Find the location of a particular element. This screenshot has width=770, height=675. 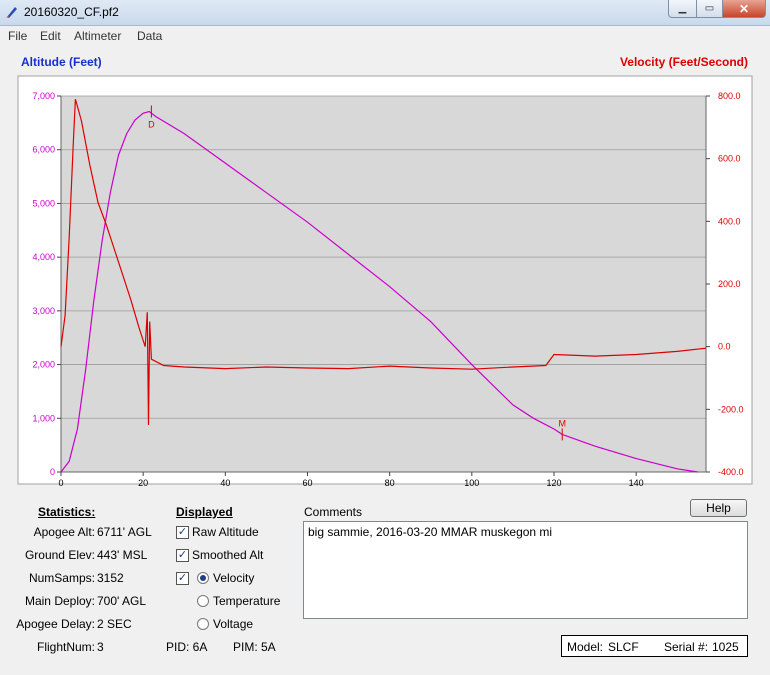

model-label: Model: is located at coordinates (585, 647).